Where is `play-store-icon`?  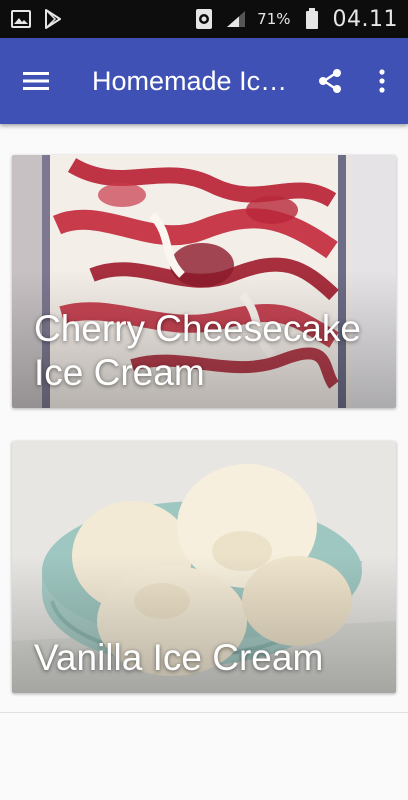
play-store-icon is located at coordinates (53, 19).